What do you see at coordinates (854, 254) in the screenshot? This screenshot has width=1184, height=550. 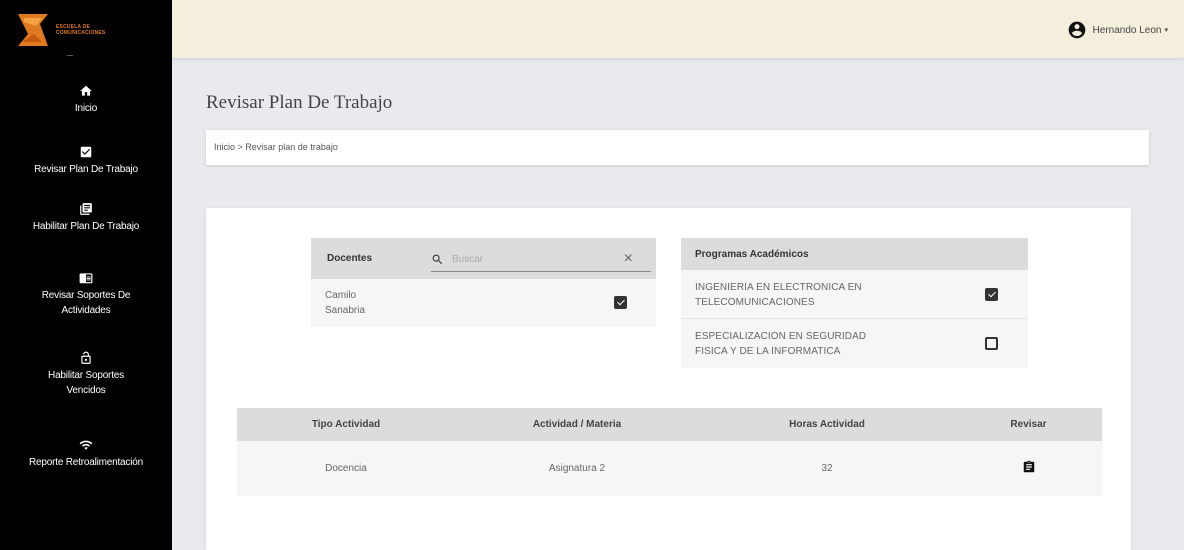 I see `programas-header: Programas Académicos` at bounding box center [854, 254].